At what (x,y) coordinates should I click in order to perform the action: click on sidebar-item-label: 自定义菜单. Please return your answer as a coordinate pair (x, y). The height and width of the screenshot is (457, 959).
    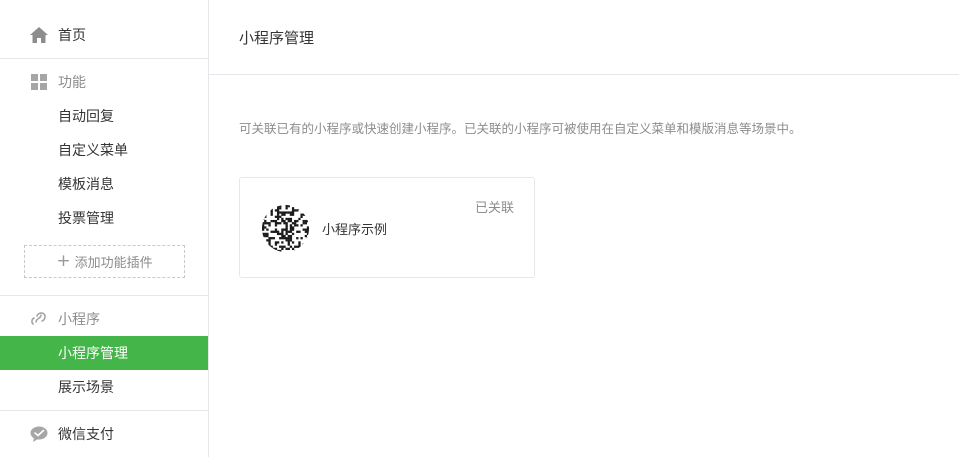
    Looking at the image, I should click on (93, 151).